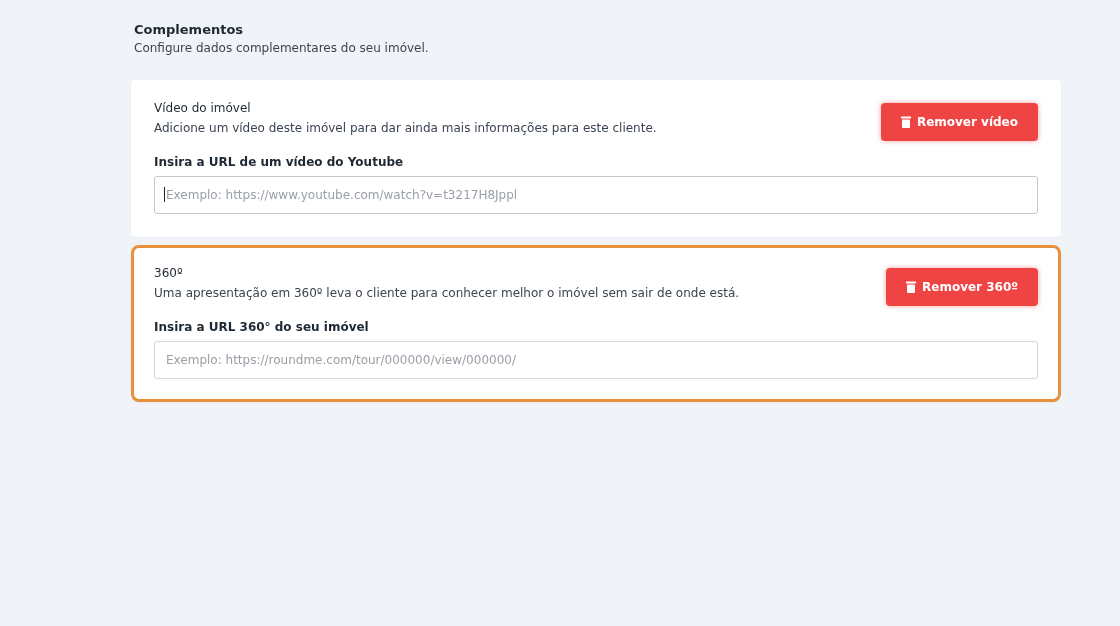  What do you see at coordinates (447, 293) in the screenshot?
I see `card-description: Uma apresentação em 360º leva o cliente para conhecer melhor o imóvel sem sair de onde está.` at bounding box center [447, 293].